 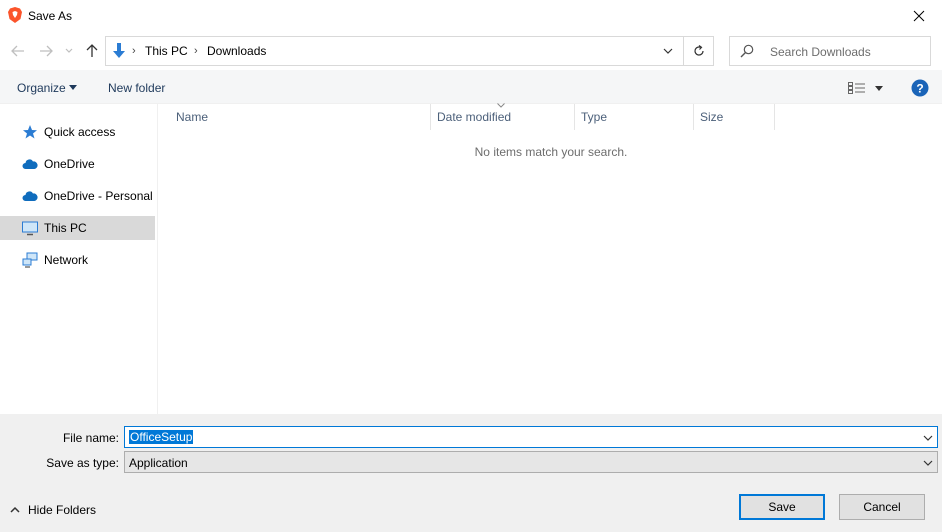 I want to click on column-header-type: Type, so click(x=634, y=117).